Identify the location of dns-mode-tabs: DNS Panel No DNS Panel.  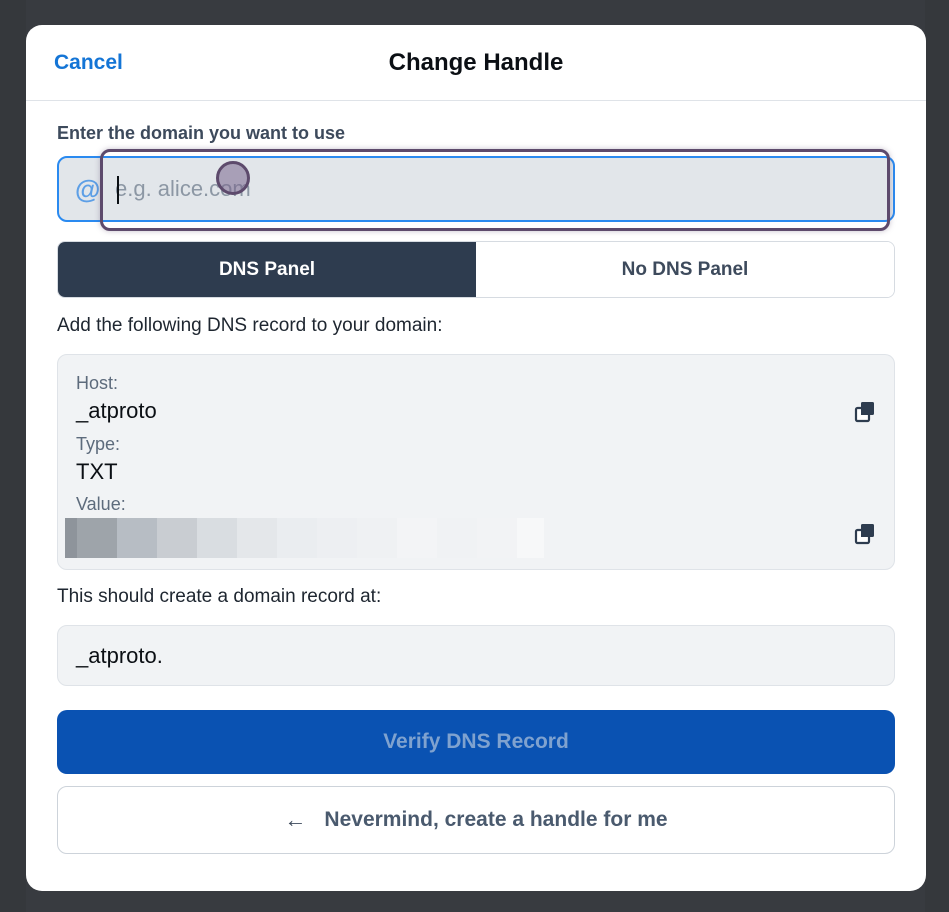
(476, 269).